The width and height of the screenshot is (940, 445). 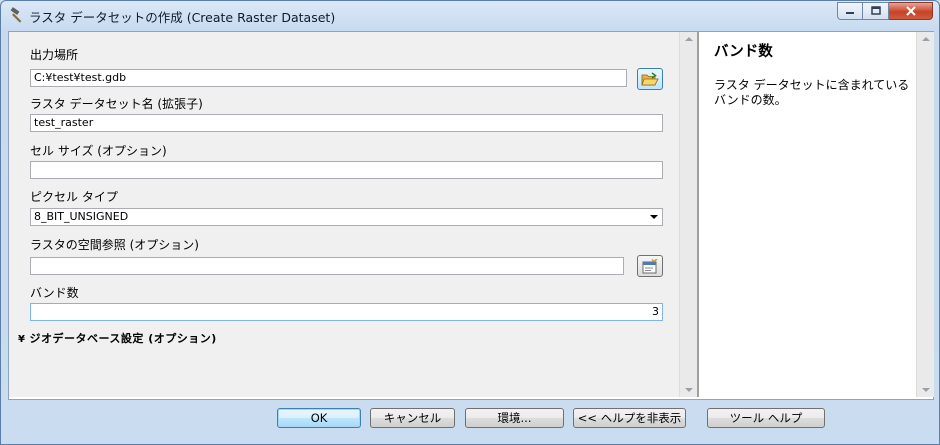 What do you see at coordinates (346, 123) in the screenshot?
I see `raster-name-input: test_raster` at bounding box center [346, 123].